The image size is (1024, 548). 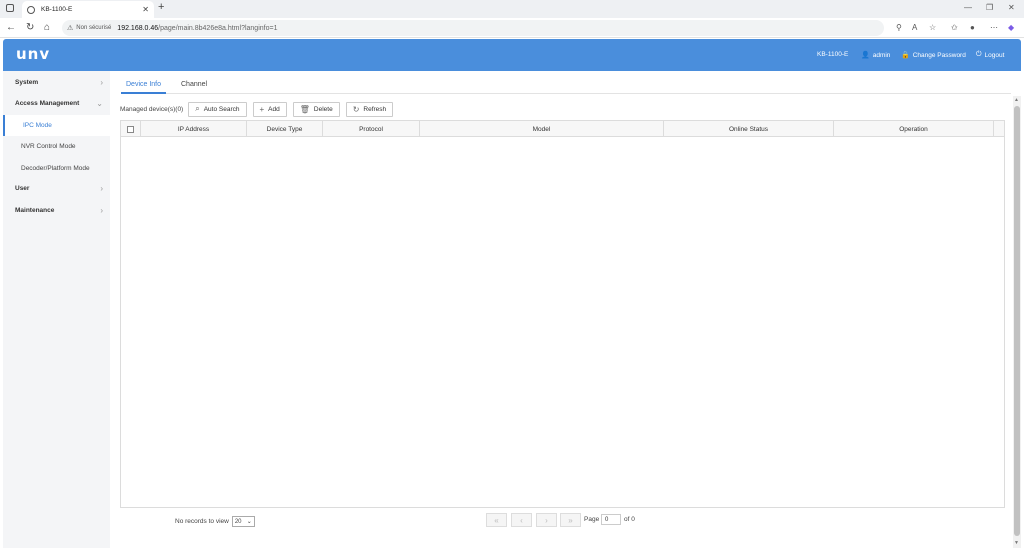 I want to click on column-device-type: Device Type, so click(x=285, y=129).